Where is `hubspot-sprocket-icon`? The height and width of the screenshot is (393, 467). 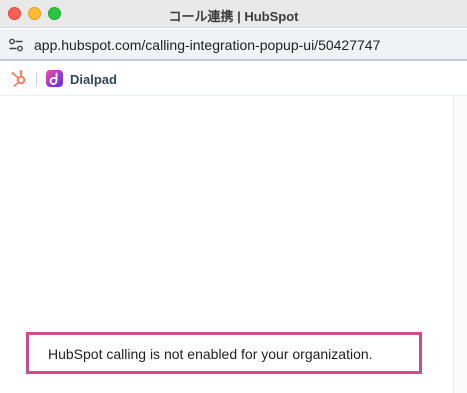
hubspot-sprocket-icon is located at coordinates (18, 78).